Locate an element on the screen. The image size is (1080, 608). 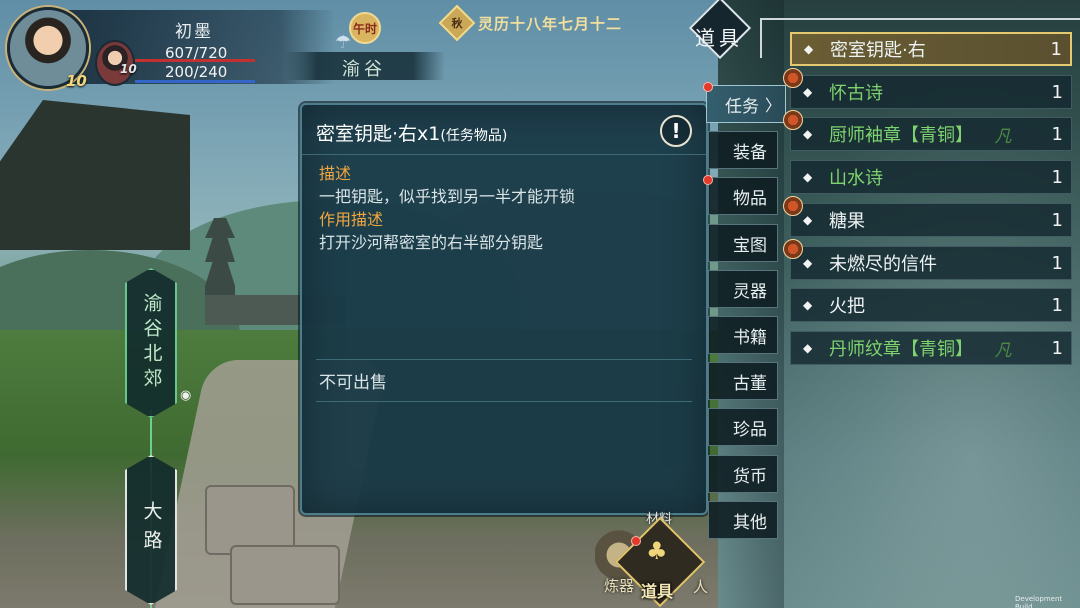
pagoda is located at coordinates (220, 258).